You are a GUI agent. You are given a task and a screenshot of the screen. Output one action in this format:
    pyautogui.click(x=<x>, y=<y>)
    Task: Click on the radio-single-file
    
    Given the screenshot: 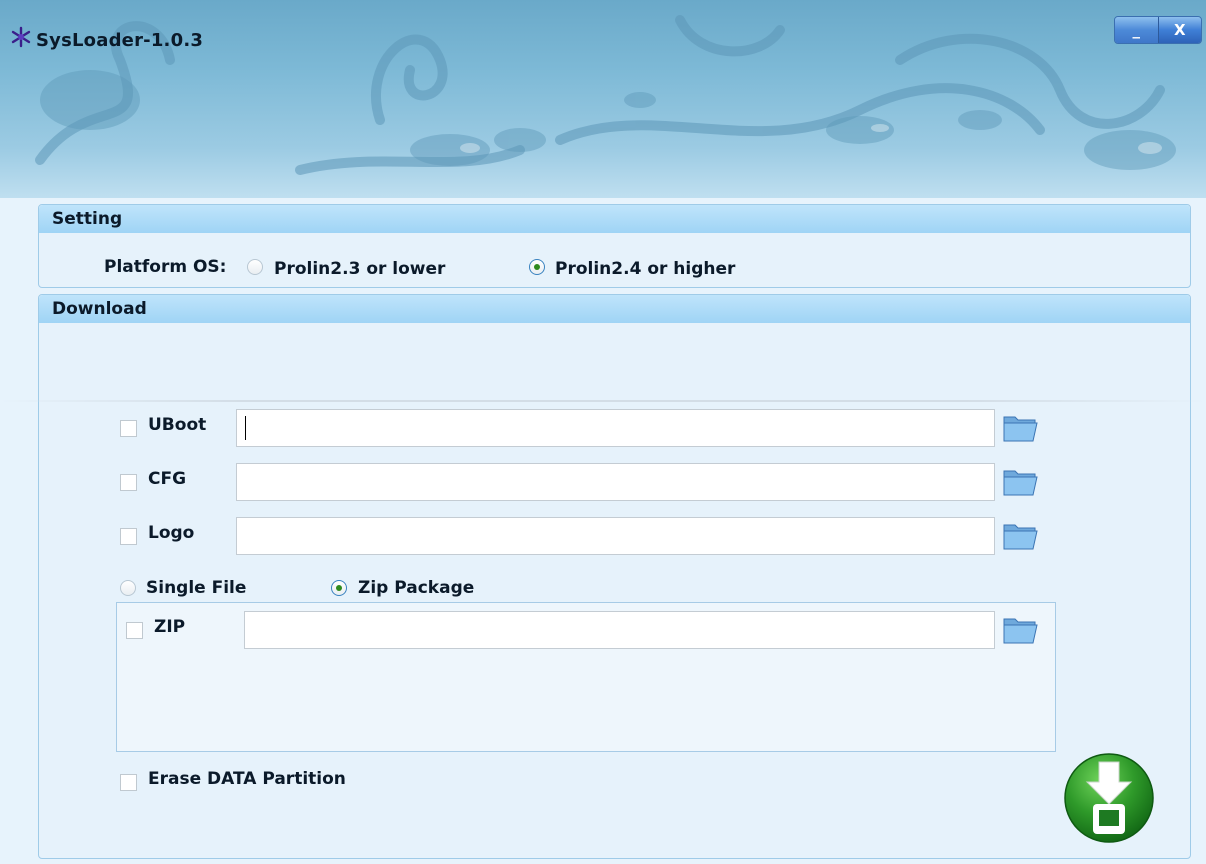 What is the action you would take?
    pyautogui.click(x=128, y=588)
    